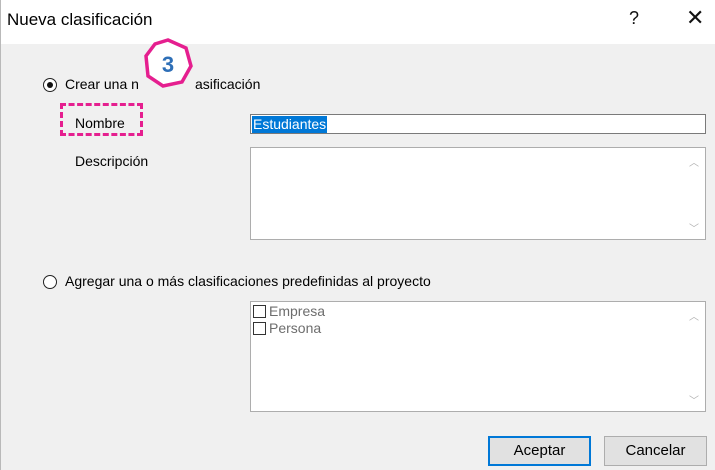  Describe the element at coordinates (50, 282) in the screenshot. I see `add-predefined-radio` at that location.